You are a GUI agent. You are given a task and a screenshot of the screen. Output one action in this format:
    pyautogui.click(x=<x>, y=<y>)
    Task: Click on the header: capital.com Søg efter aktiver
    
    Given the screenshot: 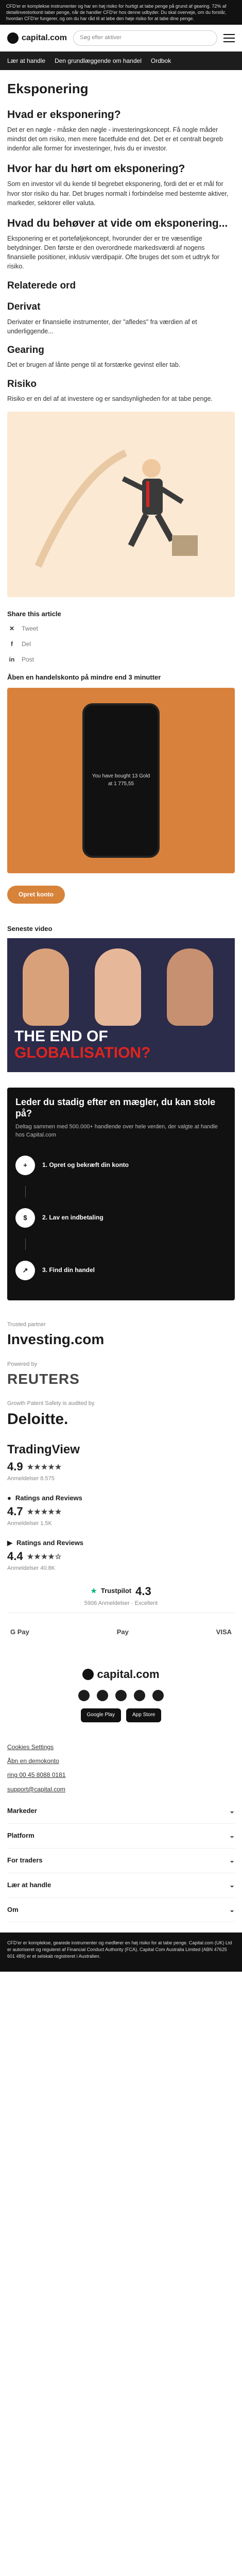 What is the action you would take?
    pyautogui.click(x=121, y=38)
    